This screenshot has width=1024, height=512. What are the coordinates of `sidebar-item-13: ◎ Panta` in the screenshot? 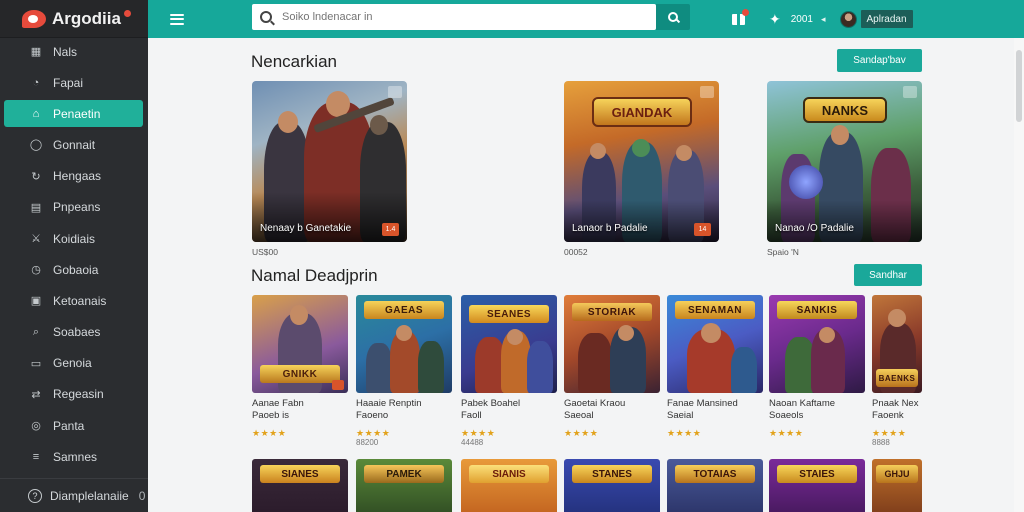 It's located at (74, 425).